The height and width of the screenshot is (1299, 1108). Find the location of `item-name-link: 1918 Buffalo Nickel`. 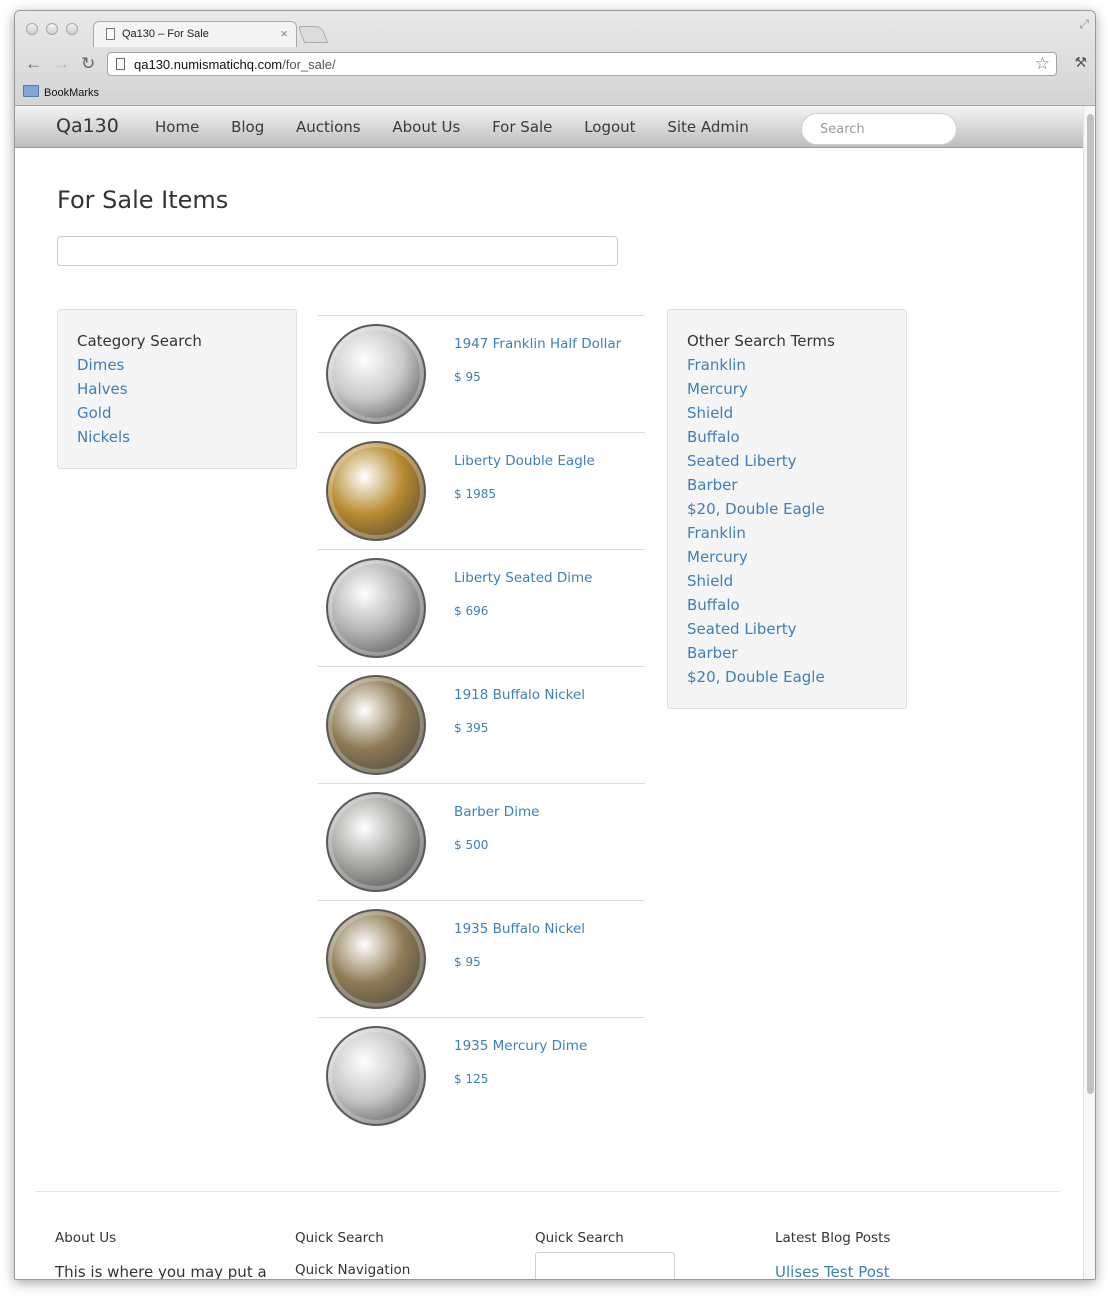

item-name-link: 1918 Buffalo Nickel is located at coordinates (519, 695).